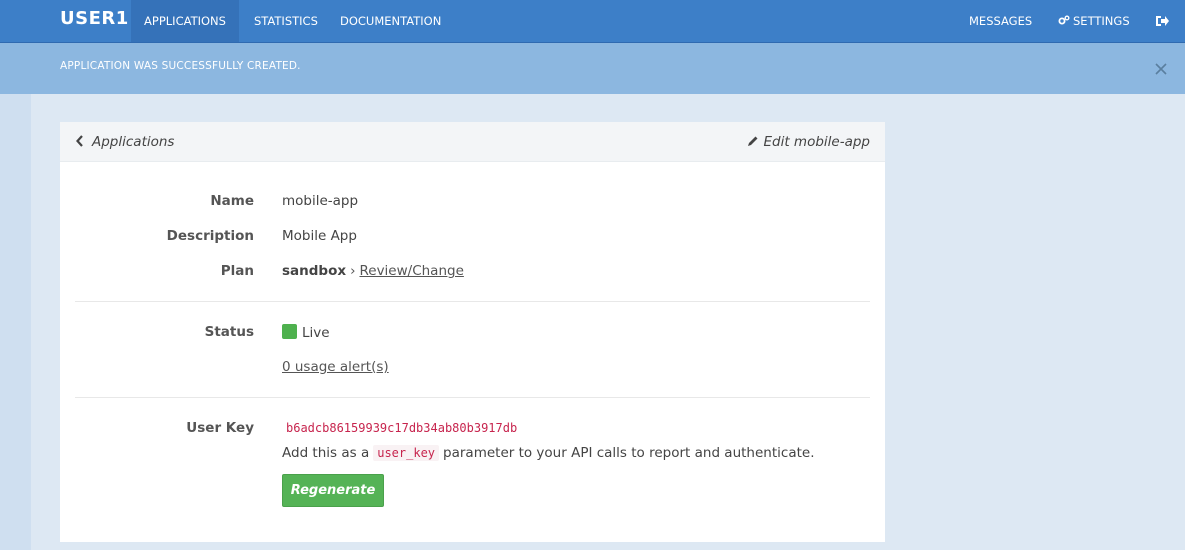  What do you see at coordinates (79, 141) in the screenshot?
I see `chevron-left-icon` at bounding box center [79, 141].